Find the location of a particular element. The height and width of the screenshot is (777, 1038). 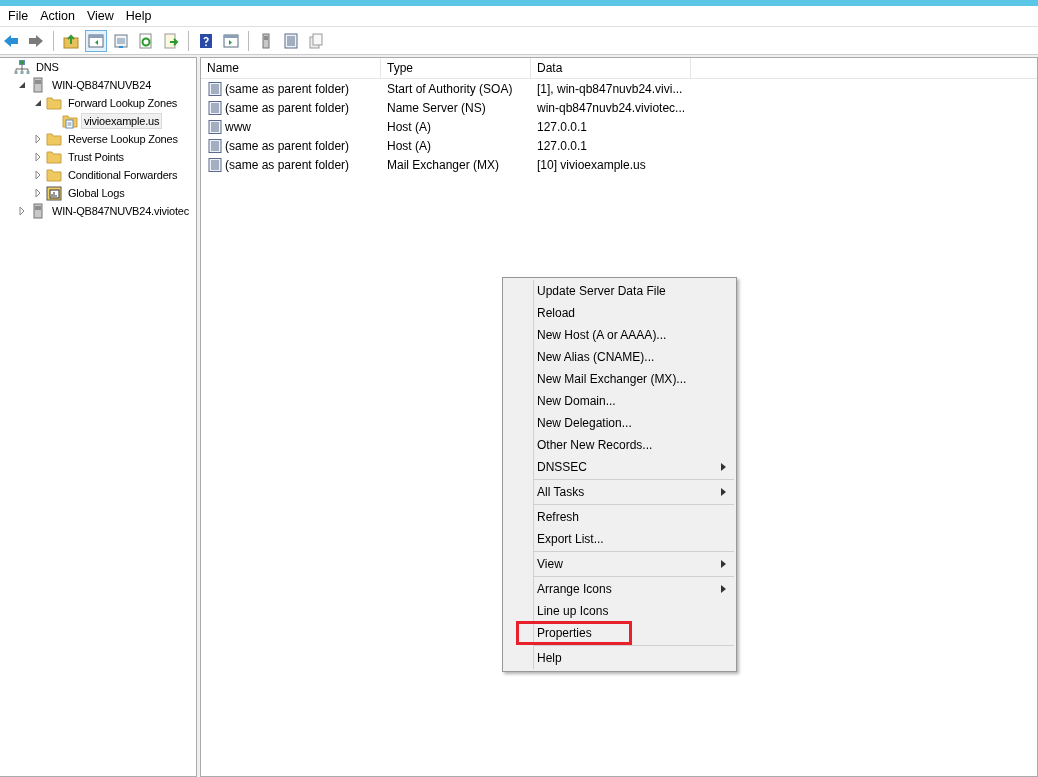

table-cell-text: Mail Exchanger (MX) is located at coordinates (443, 164).